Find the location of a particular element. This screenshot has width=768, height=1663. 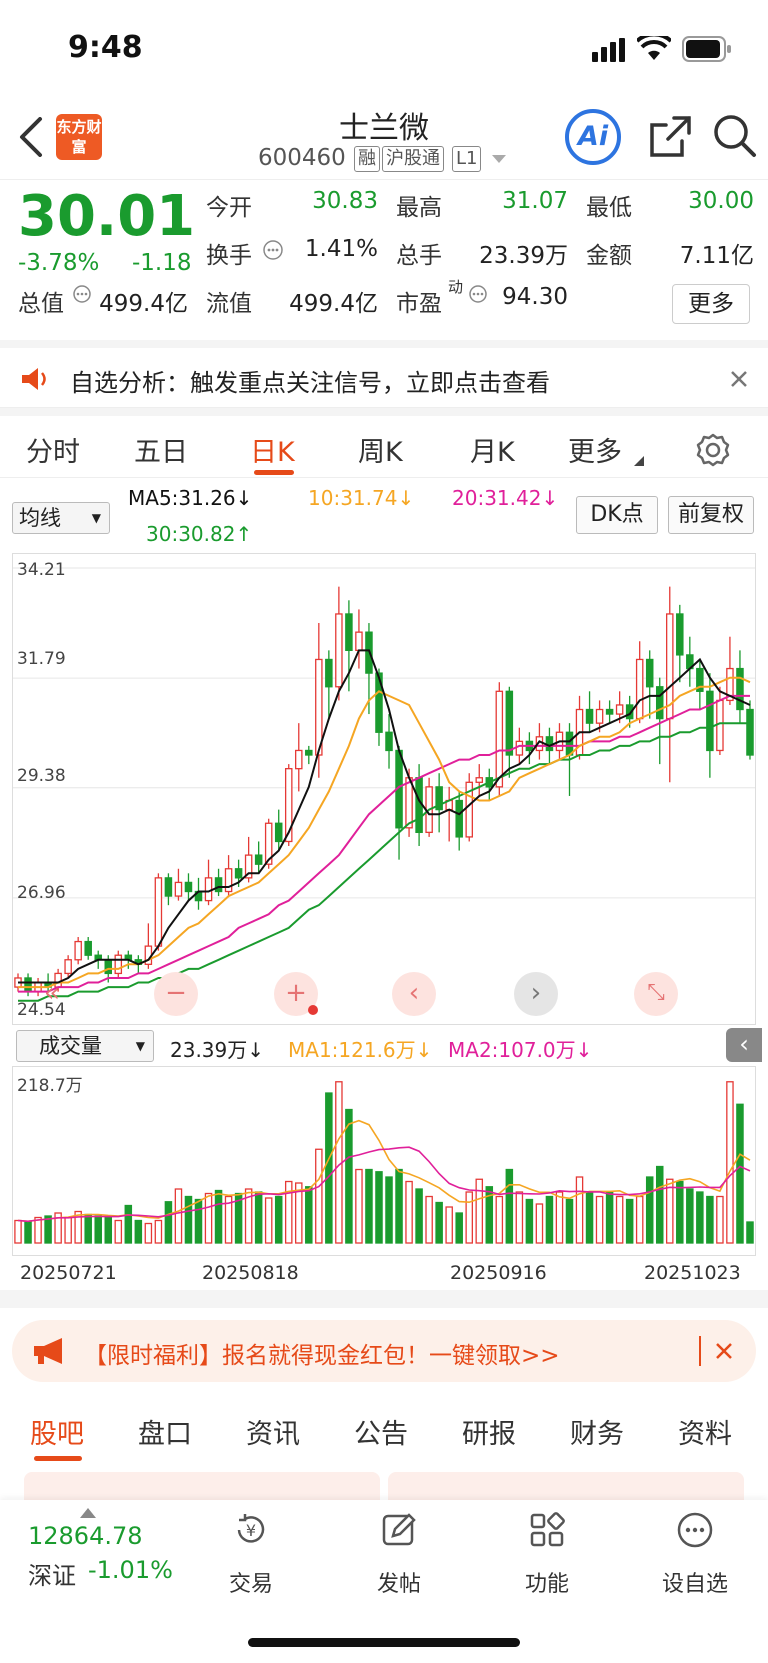

tab-forum: 股吧 is located at coordinates (57, 1431).